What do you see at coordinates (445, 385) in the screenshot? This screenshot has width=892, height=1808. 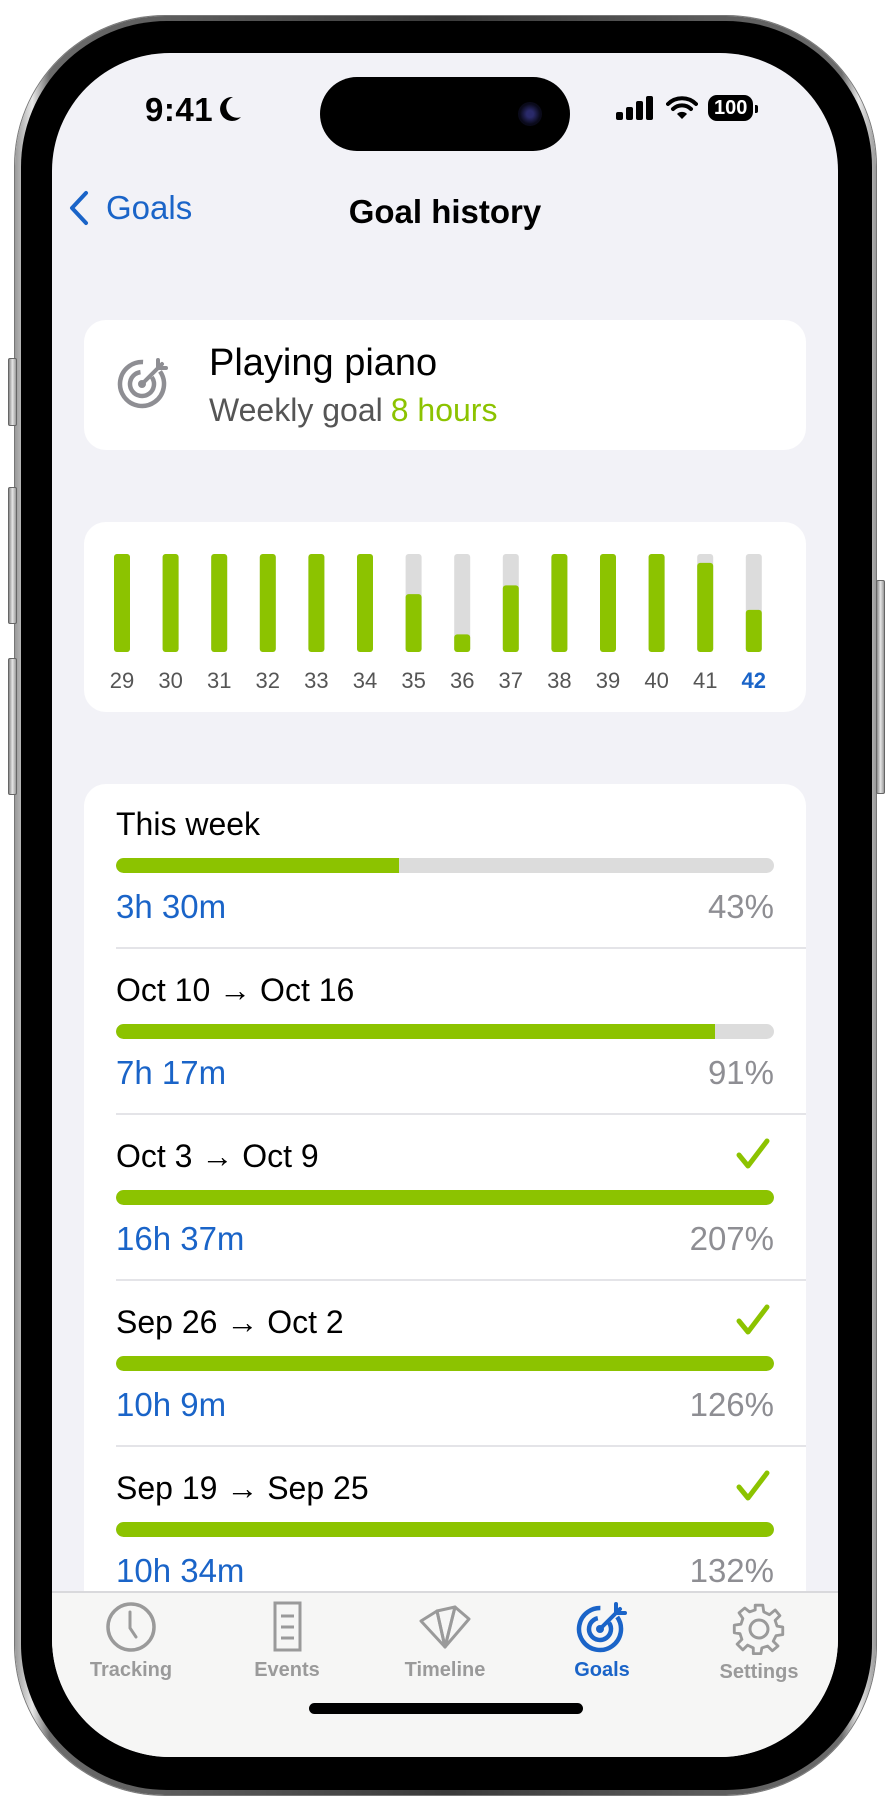 I see `goal-summary-card: Playing piano Weekly goal 8 hours` at bounding box center [445, 385].